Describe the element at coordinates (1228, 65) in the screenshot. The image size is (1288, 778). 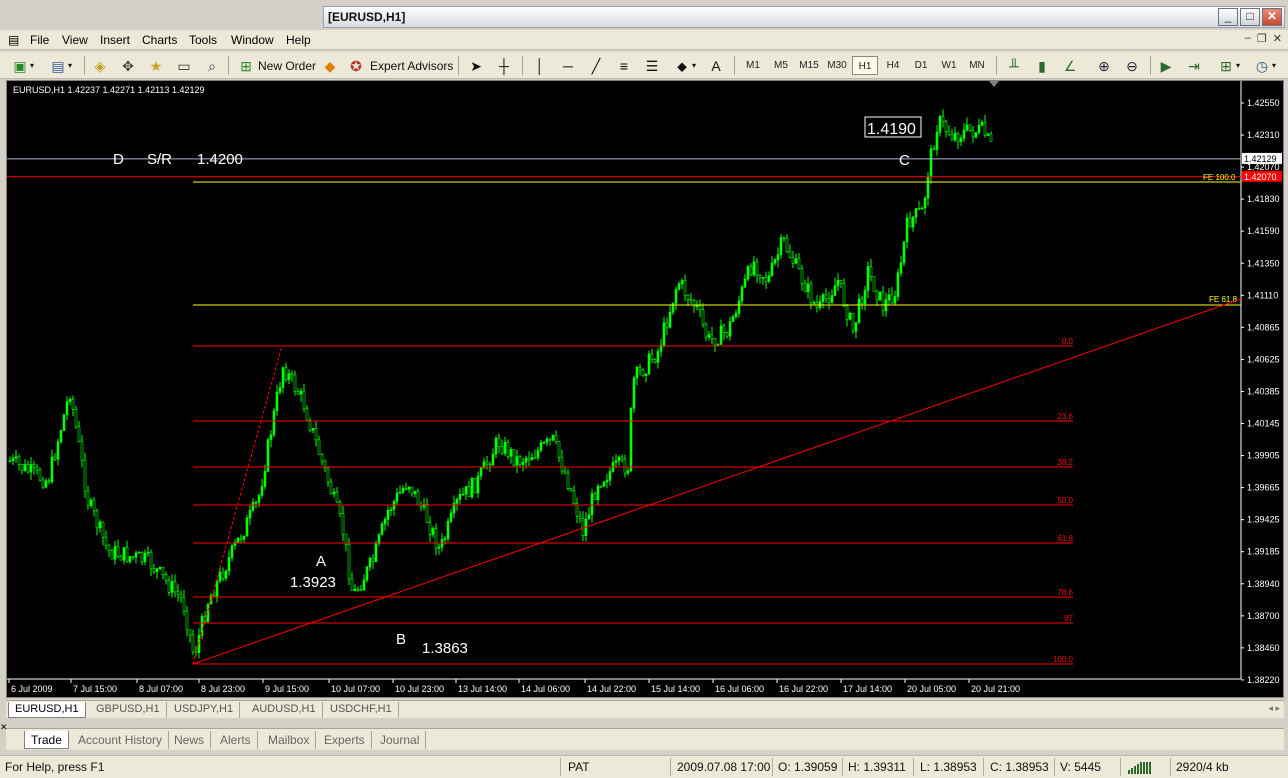
I see `indicators-icon: ⊞ ▾` at that location.